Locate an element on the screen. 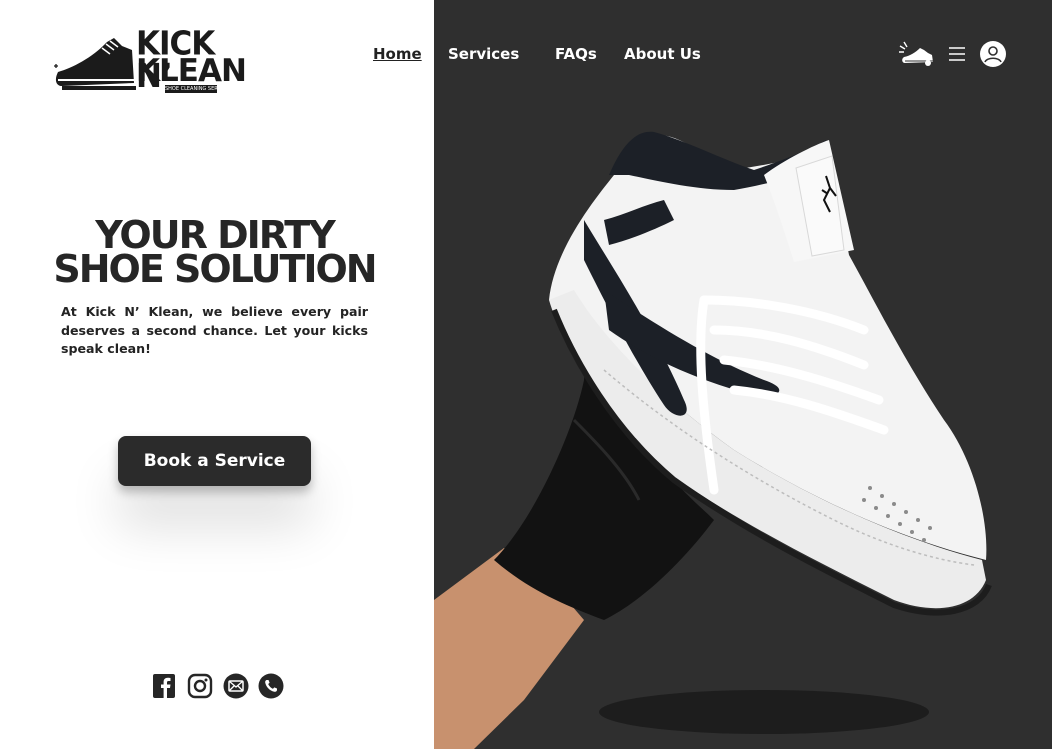 Image resolution: width=1055 pixels, height=749 pixels. facebook-icon is located at coordinates (164, 686).